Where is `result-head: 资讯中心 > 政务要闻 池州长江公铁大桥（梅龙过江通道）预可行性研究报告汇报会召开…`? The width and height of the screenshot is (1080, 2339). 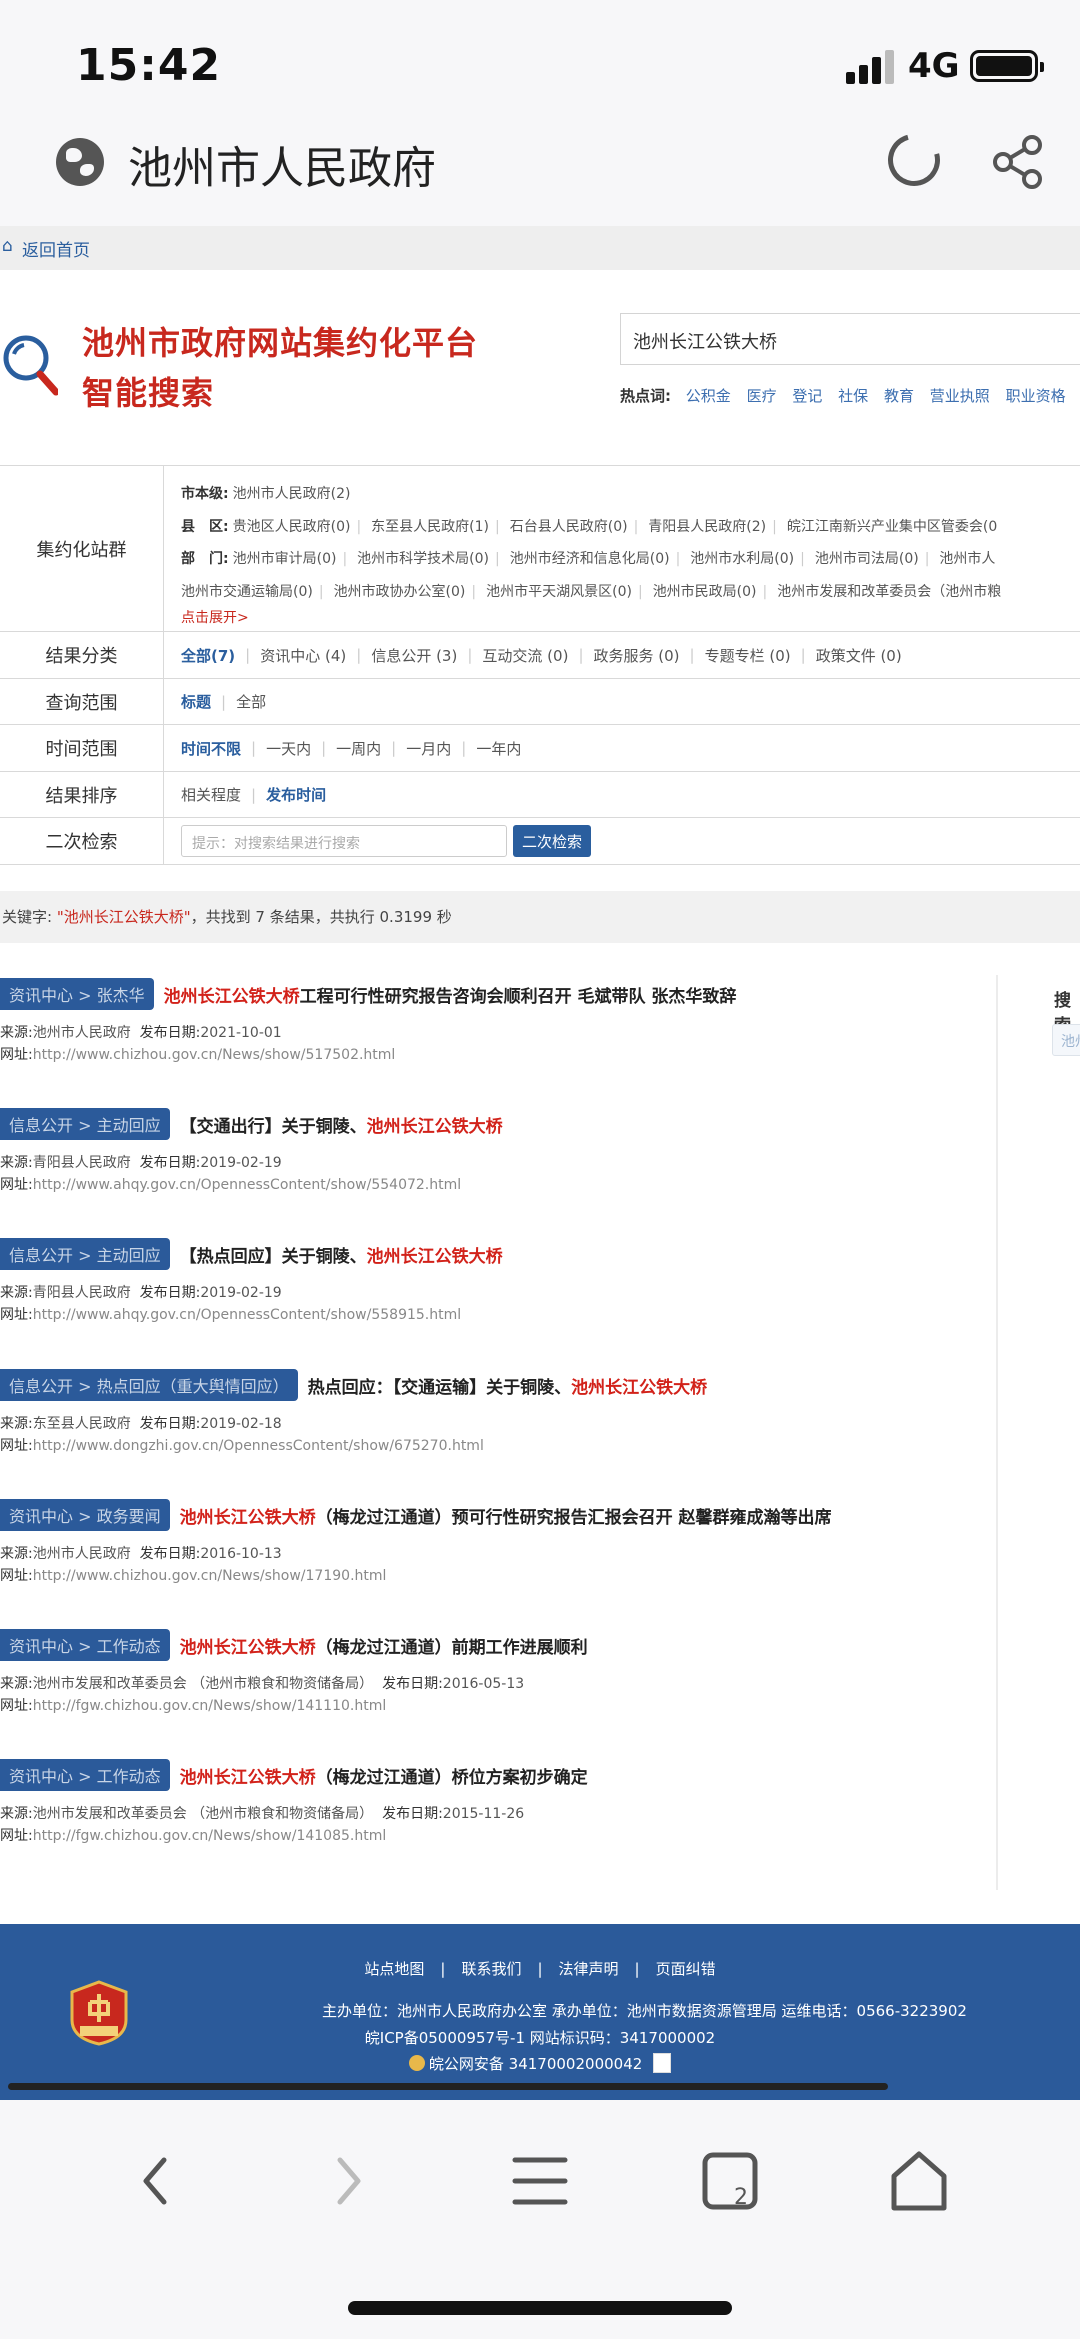
result-head: 资讯中心 > 政务要闻 池州长江公铁大桥（梅龙过江通道）预可行性研究报告汇报会召开… is located at coordinates (495, 1515).